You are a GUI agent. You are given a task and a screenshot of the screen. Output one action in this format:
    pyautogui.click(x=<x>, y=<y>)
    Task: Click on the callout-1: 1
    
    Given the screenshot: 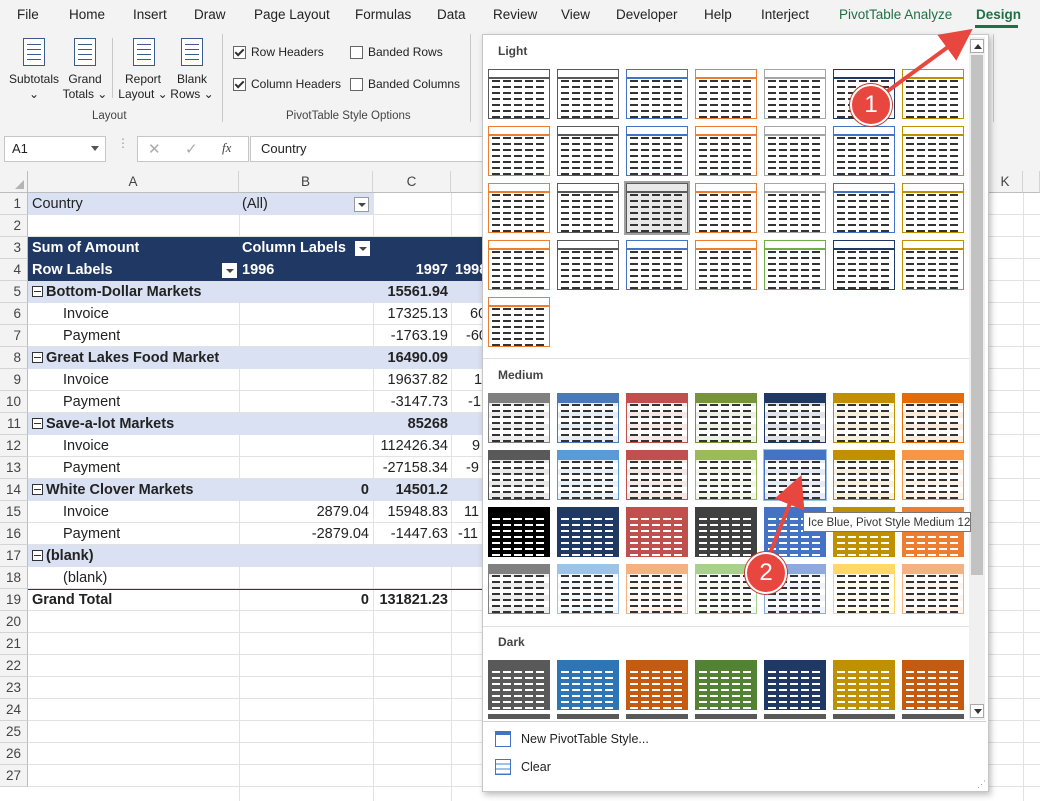 What is the action you would take?
    pyautogui.click(x=871, y=105)
    